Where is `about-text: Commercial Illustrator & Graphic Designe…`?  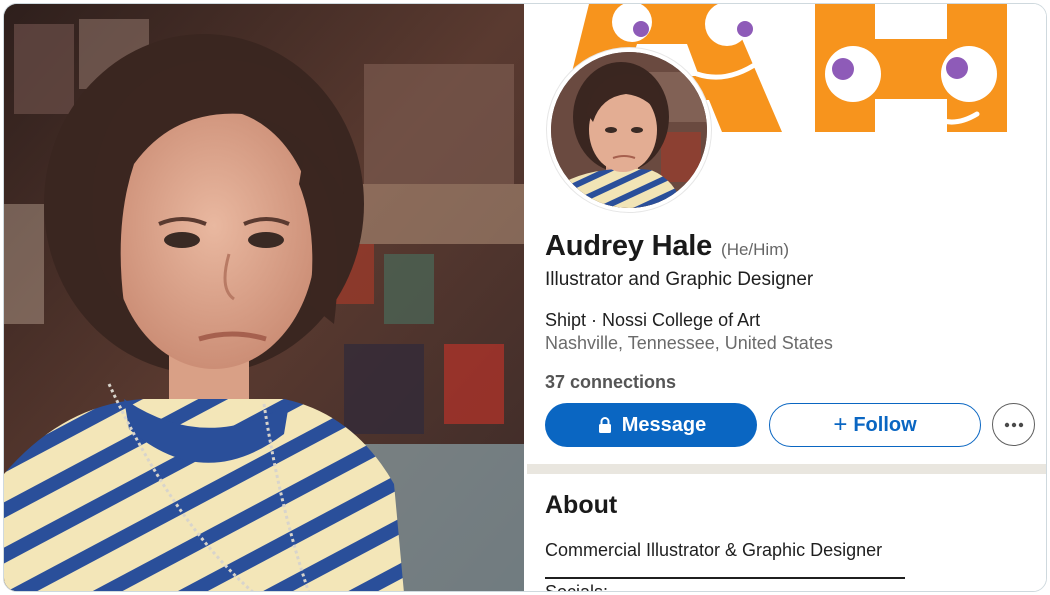
about-text: Commercial Illustrator & Graphic Designe… is located at coordinates (714, 550).